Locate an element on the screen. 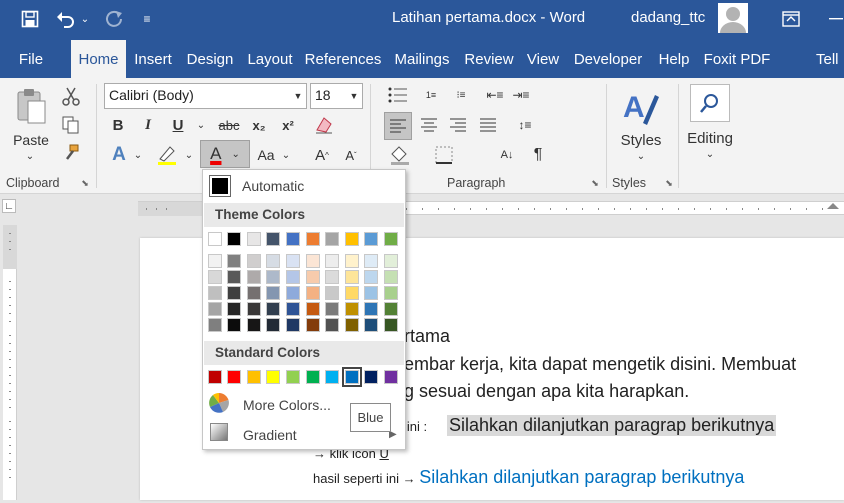  text-effects-dropdown-icon: ⌄ is located at coordinates (138, 155).